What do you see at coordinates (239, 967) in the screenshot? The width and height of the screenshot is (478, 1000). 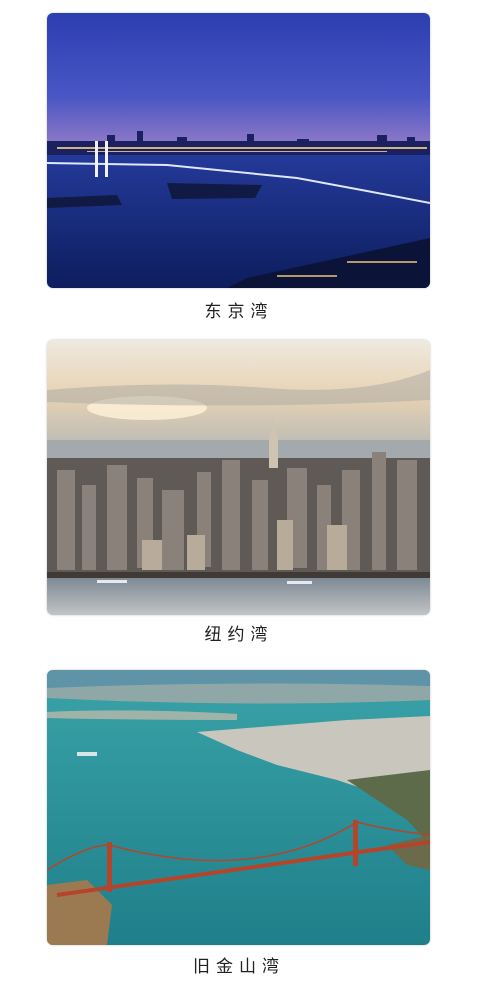 I see `caption-san-francisco-bay: 旧金山湾` at bounding box center [239, 967].